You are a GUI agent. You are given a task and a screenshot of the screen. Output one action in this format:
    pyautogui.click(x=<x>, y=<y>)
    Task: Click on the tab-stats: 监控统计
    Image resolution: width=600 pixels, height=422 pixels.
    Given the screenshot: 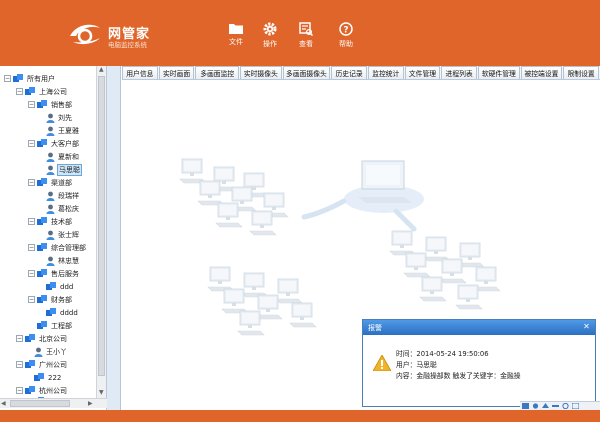 What is the action you would take?
    pyautogui.click(x=385, y=72)
    